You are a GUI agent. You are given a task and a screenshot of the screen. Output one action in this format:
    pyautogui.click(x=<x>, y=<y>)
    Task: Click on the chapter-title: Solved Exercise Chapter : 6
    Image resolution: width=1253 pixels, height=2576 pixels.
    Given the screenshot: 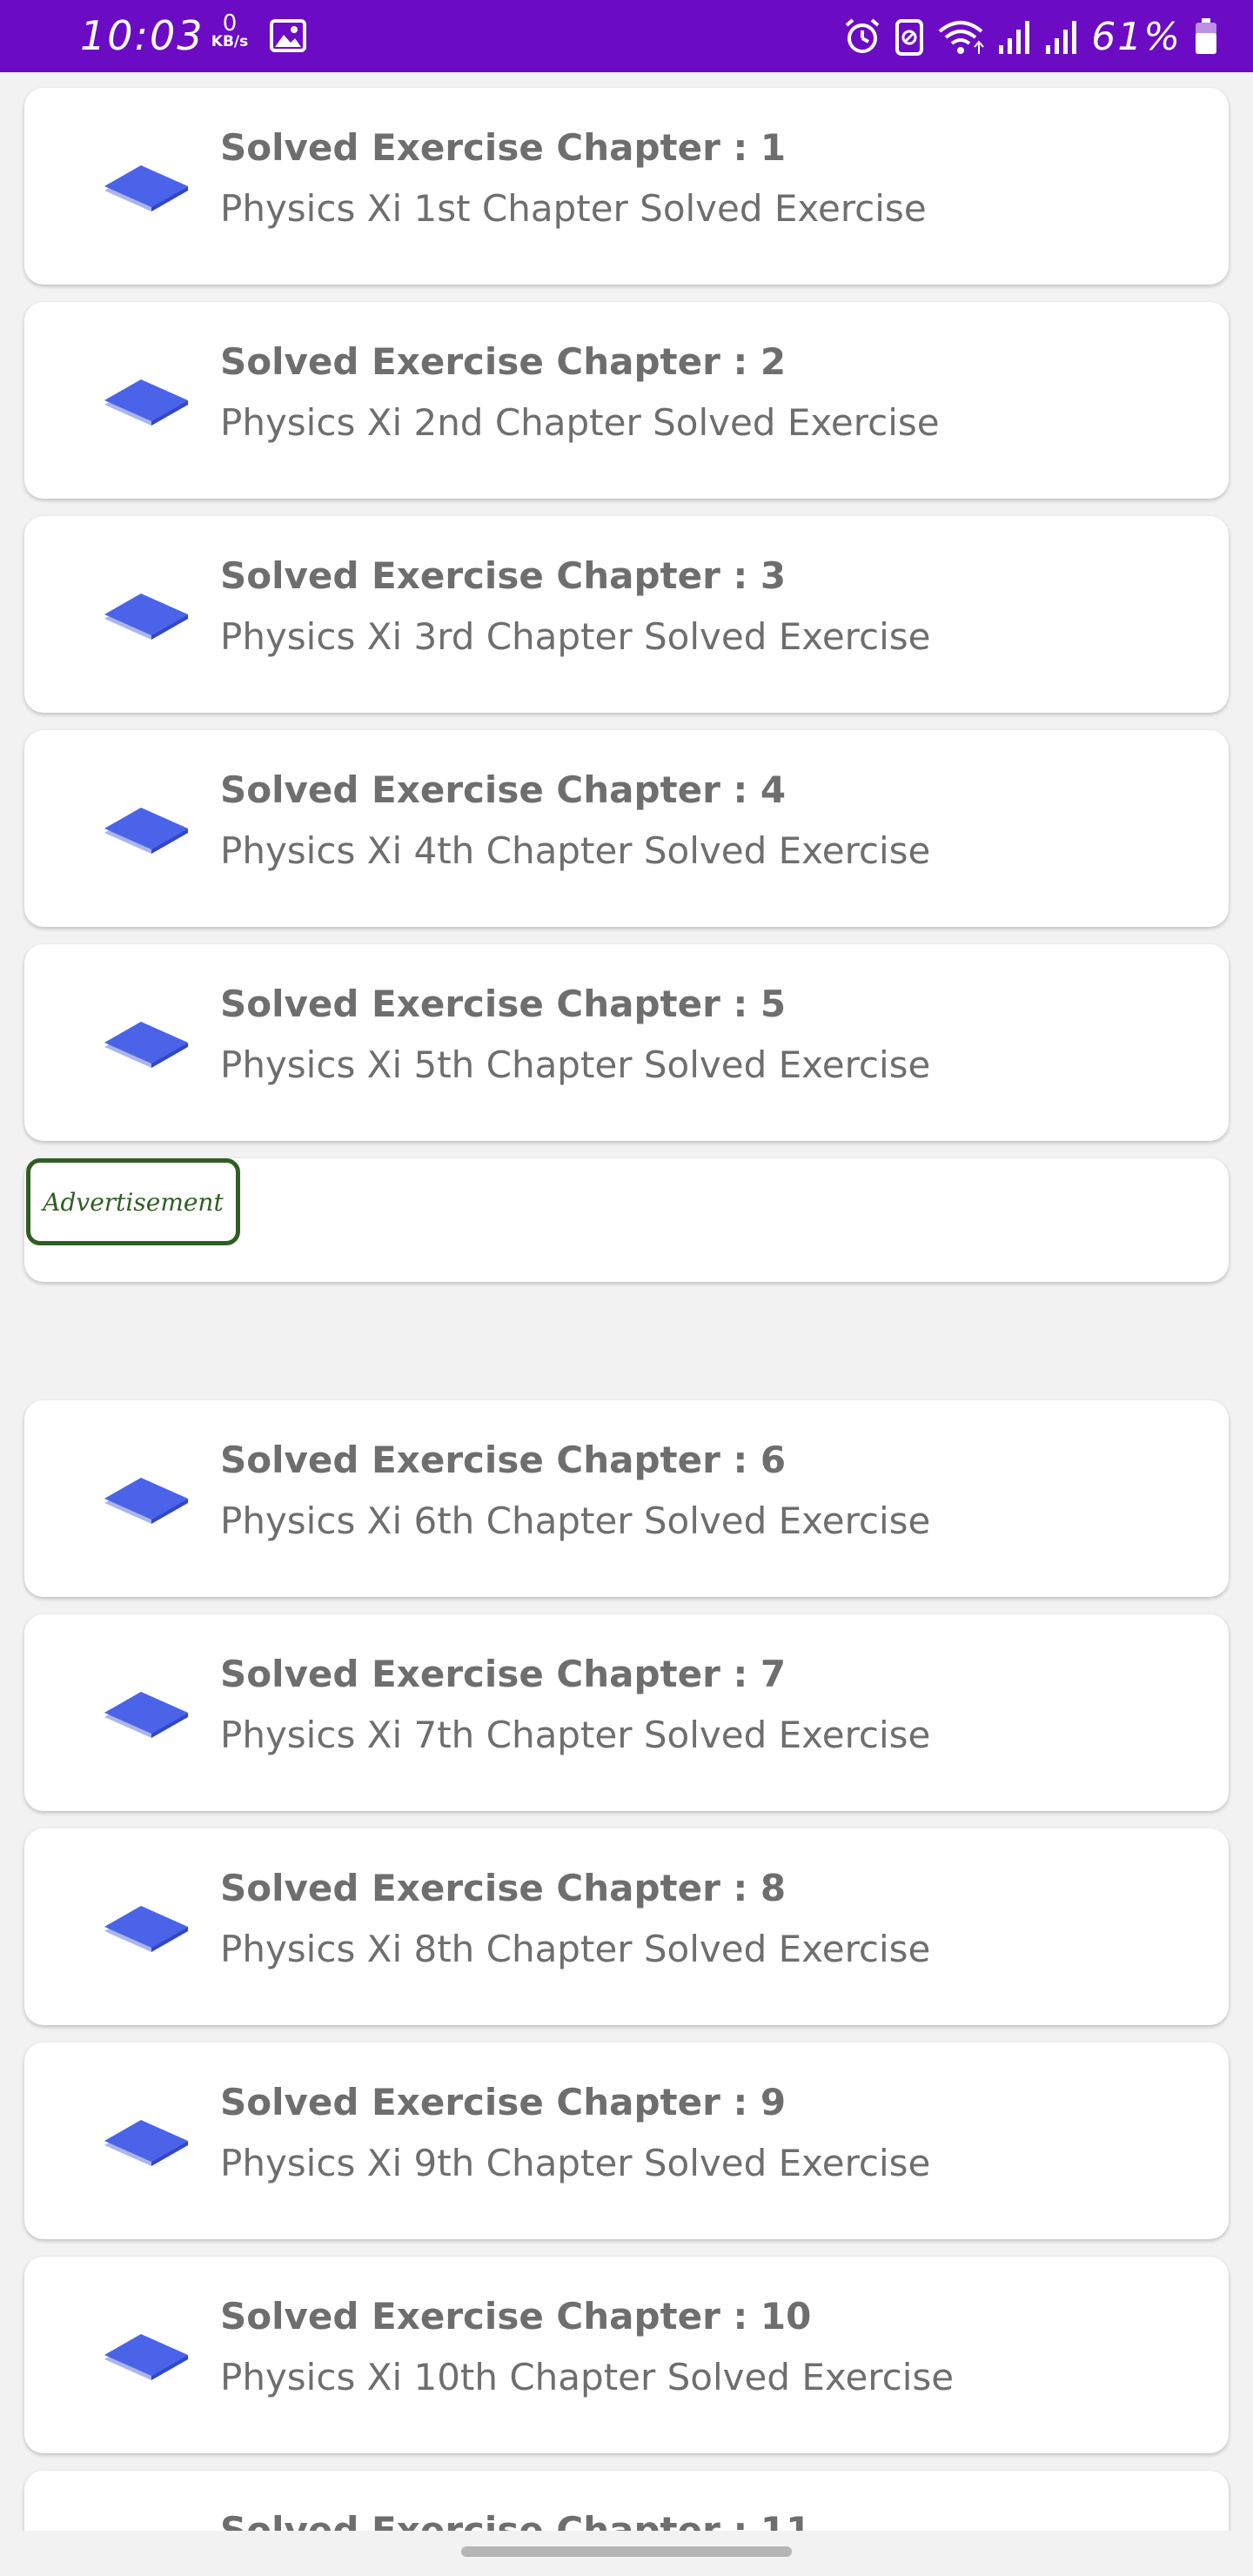 What is the action you would take?
    pyautogui.click(x=504, y=1460)
    